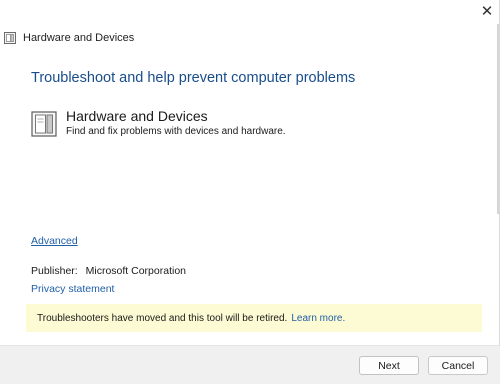  I want to click on window-header: Hardware and Devices, so click(69, 38).